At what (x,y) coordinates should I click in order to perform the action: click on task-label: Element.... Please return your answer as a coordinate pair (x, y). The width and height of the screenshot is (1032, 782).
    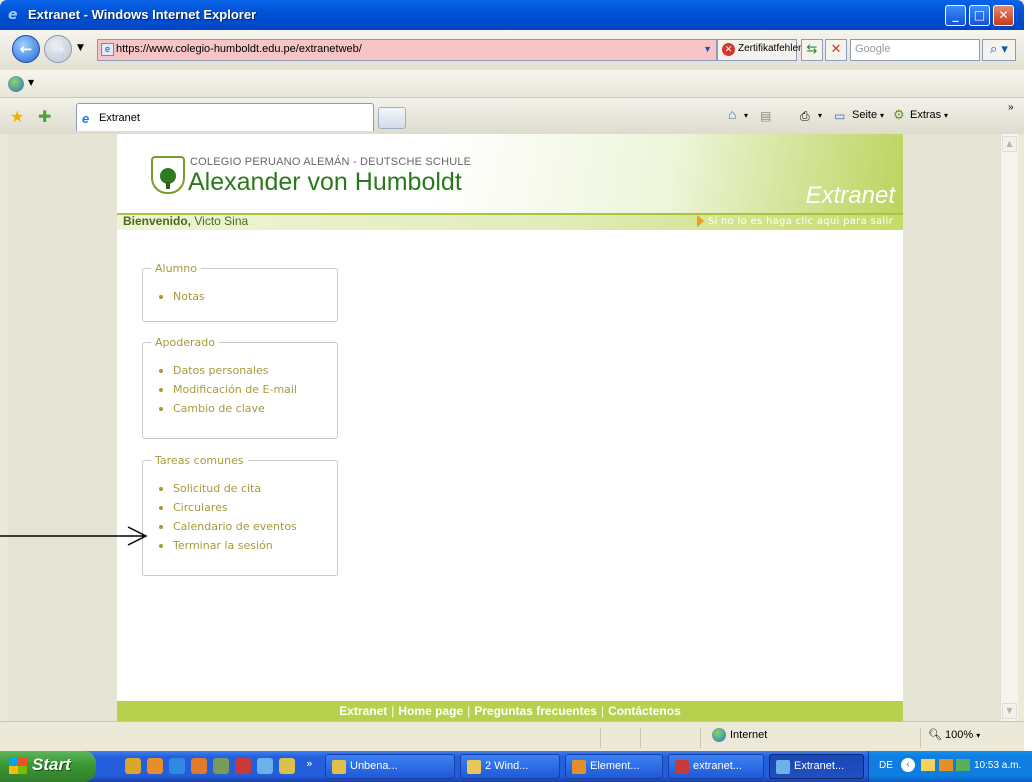
    Looking at the image, I should click on (615, 766).